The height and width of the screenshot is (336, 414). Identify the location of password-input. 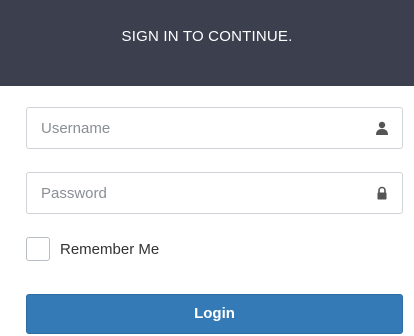
(187, 193).